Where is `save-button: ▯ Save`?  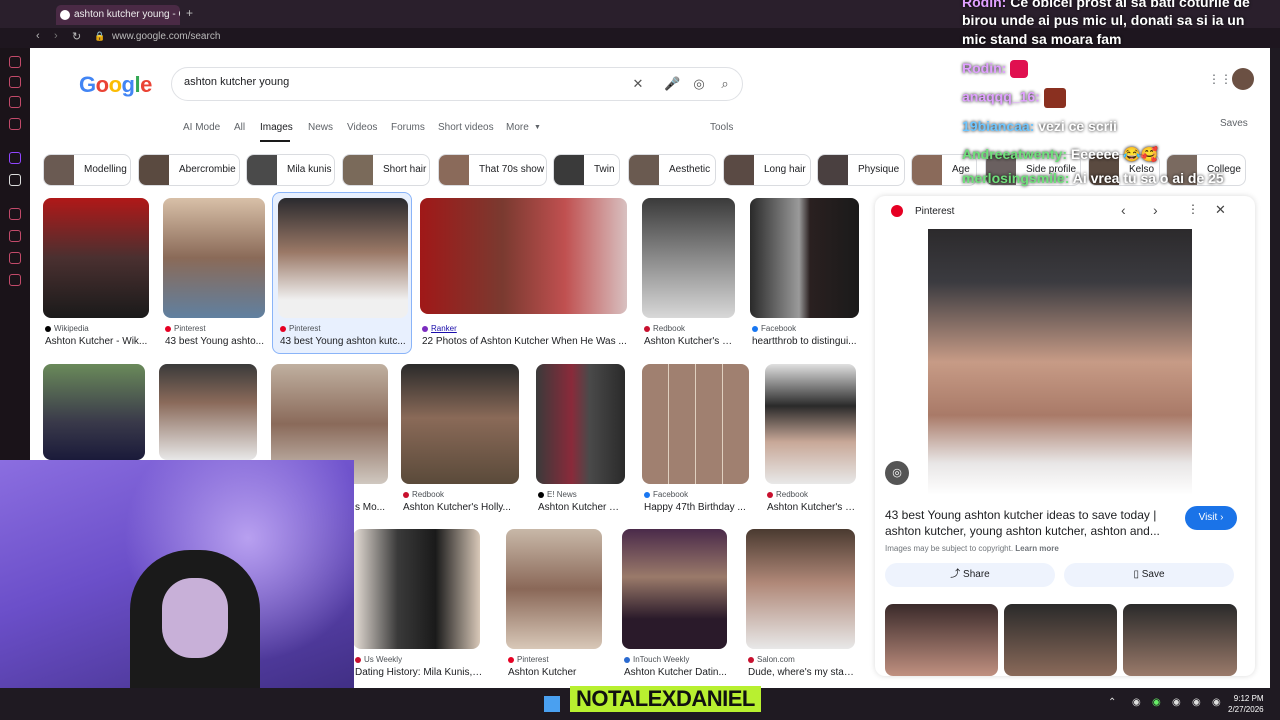
save-button: ▯ Save is located at coordinates (1149, 575).